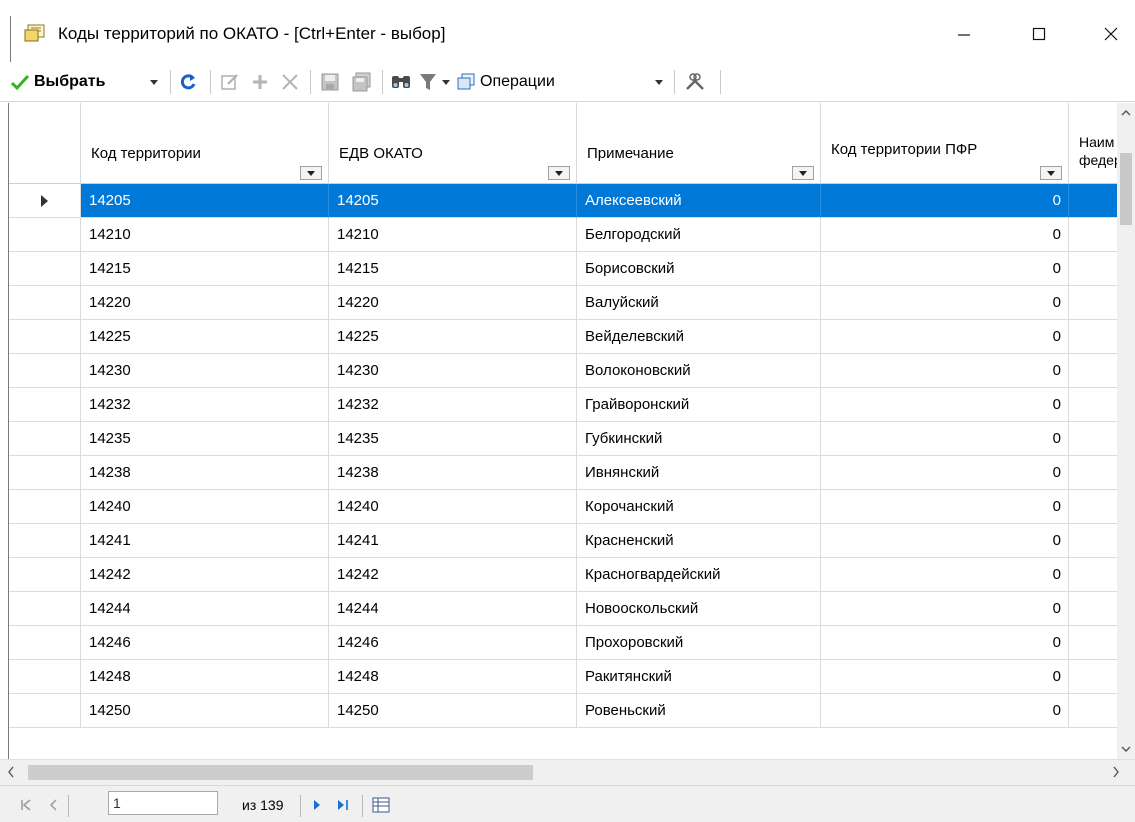 The width and height of the screenshot is (1135, 822). Describe the element at coordinates (565, 439) in the screenshot. I see `table-row: 14235 14235 Губкинский 0` at that location.